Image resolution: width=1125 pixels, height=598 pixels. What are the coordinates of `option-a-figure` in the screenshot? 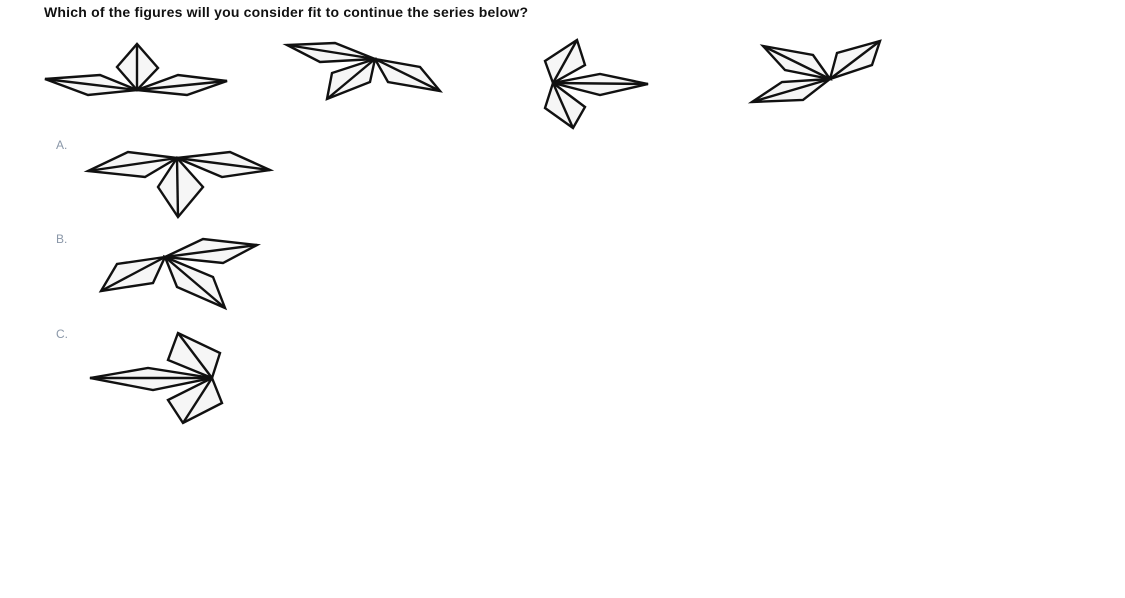 It's located at (179, 185).